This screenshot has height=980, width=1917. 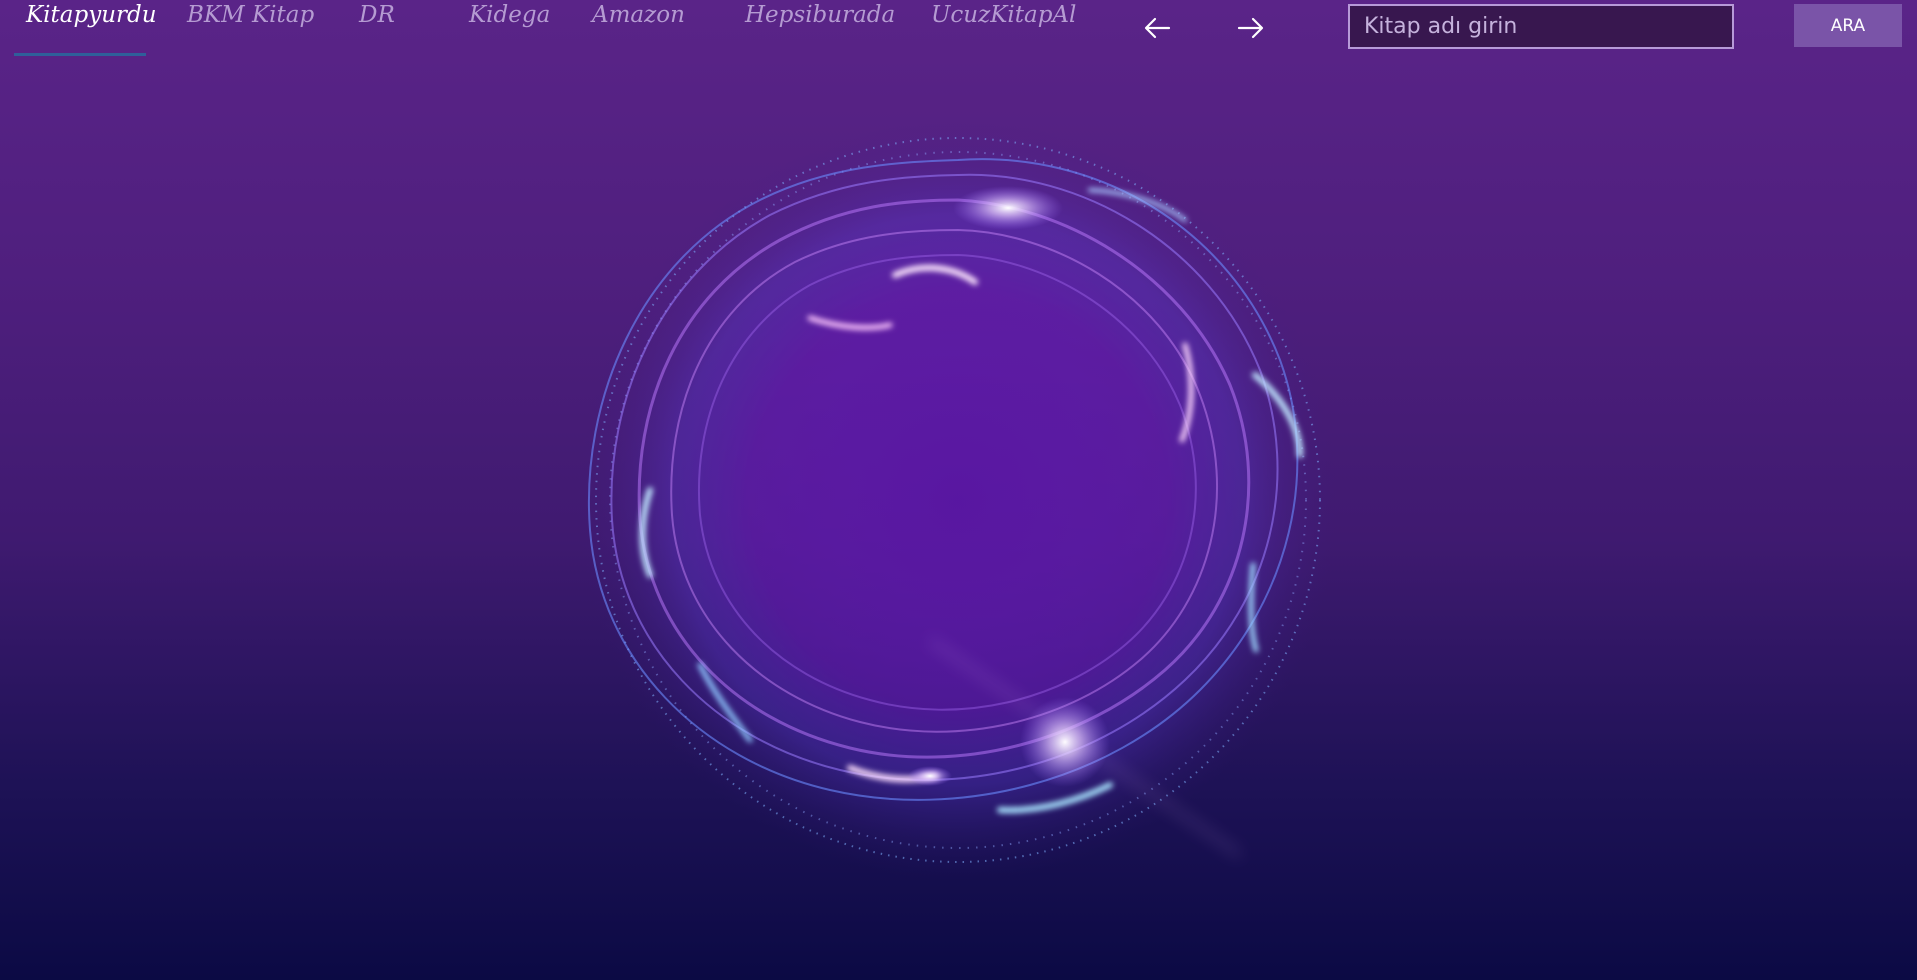 What do you see at coordinates (1541, 26) in the screenshot?
I see `search-input` at bounding box center [1541, 26].